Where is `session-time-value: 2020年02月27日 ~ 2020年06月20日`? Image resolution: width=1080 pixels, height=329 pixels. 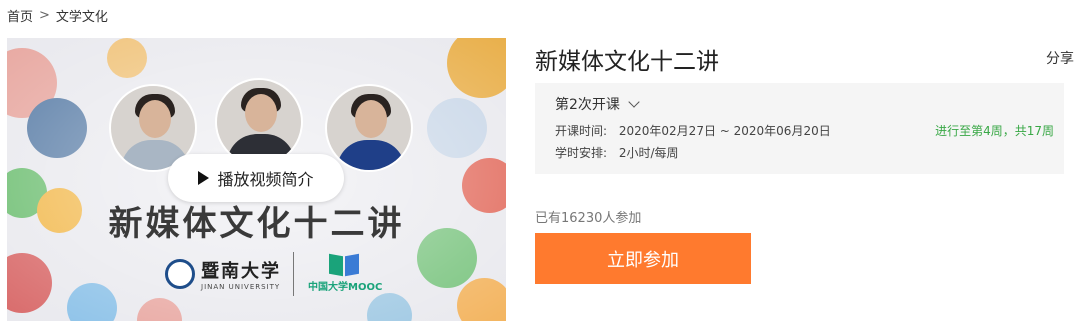 session-time-value: 2020年02月27日 ~ 2020年06月20日 is located at coordinates (724, 131).